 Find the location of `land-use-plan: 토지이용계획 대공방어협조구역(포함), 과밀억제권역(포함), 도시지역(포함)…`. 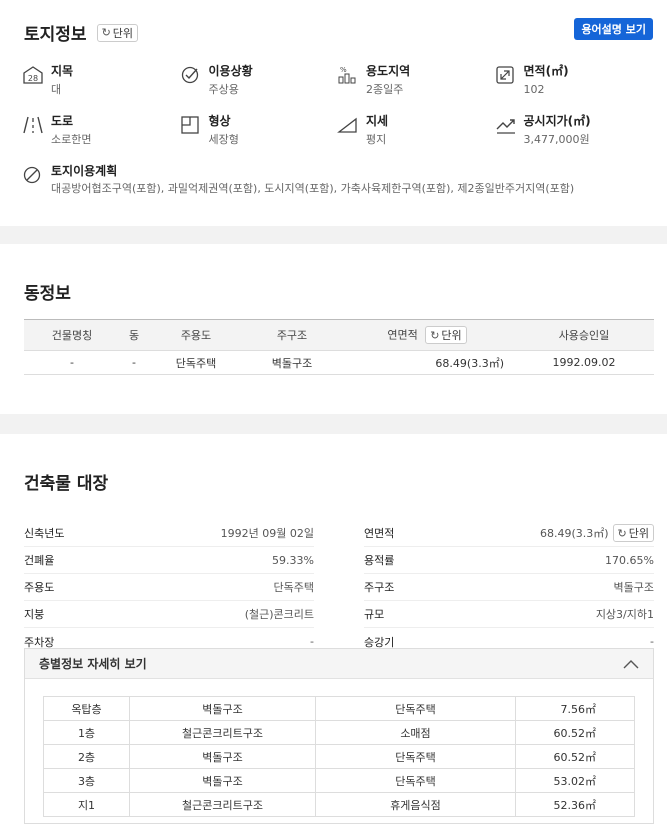

land-use-plan: 토지이용계획 대공방어협조구역(포함), 과밀억제권역(포함), 도시지역(포함)… is located at coordinates (298, 180).